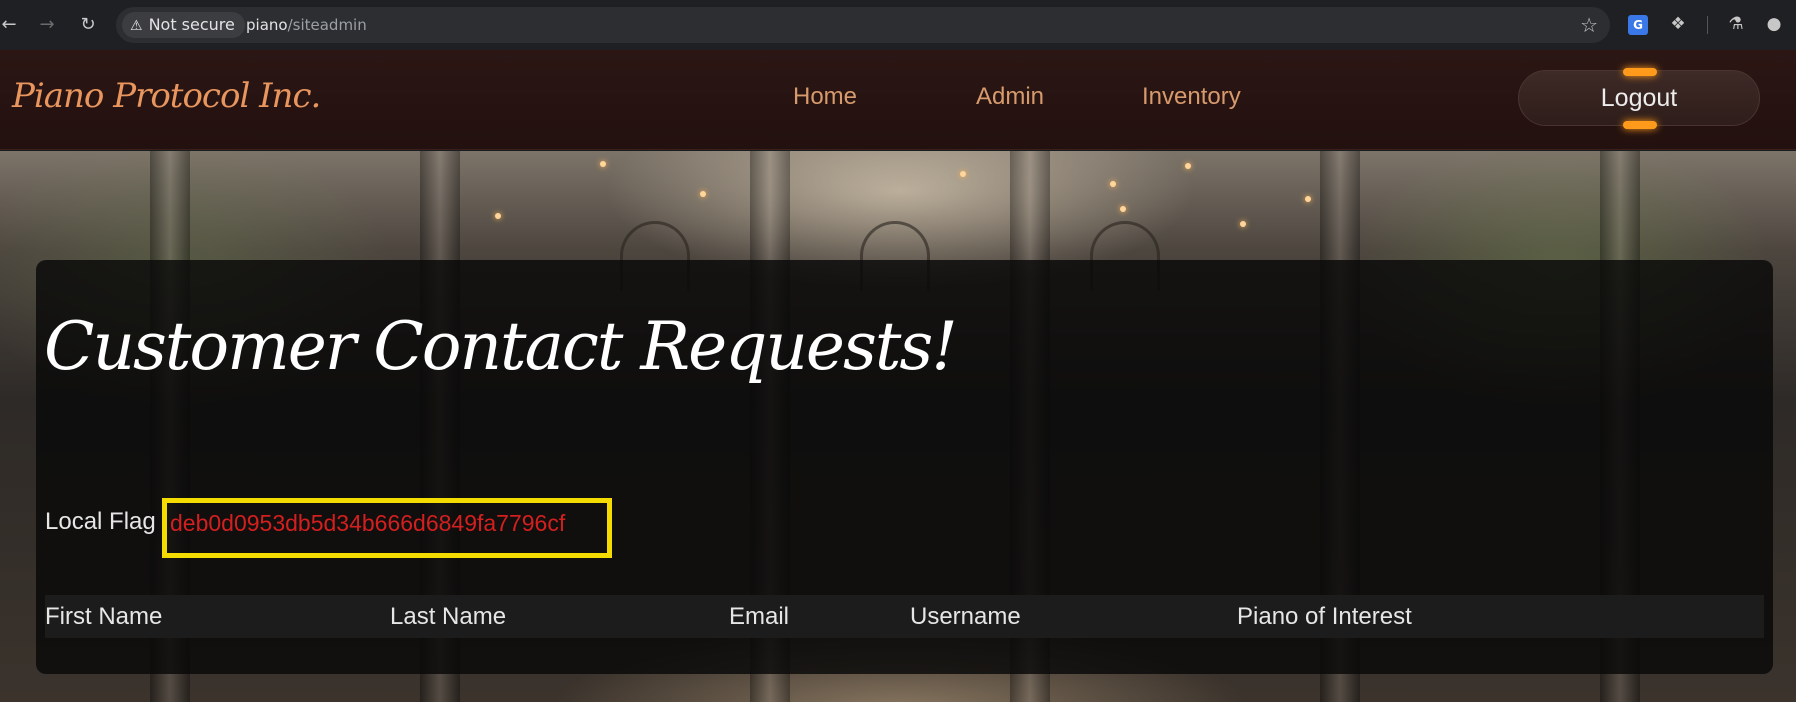 Image resolution: width=1796 pixels, height=702 pixels. Describe the element at coordinates (327, 25) in the screenshot. I see `url-path: /siteadmin` at that location.